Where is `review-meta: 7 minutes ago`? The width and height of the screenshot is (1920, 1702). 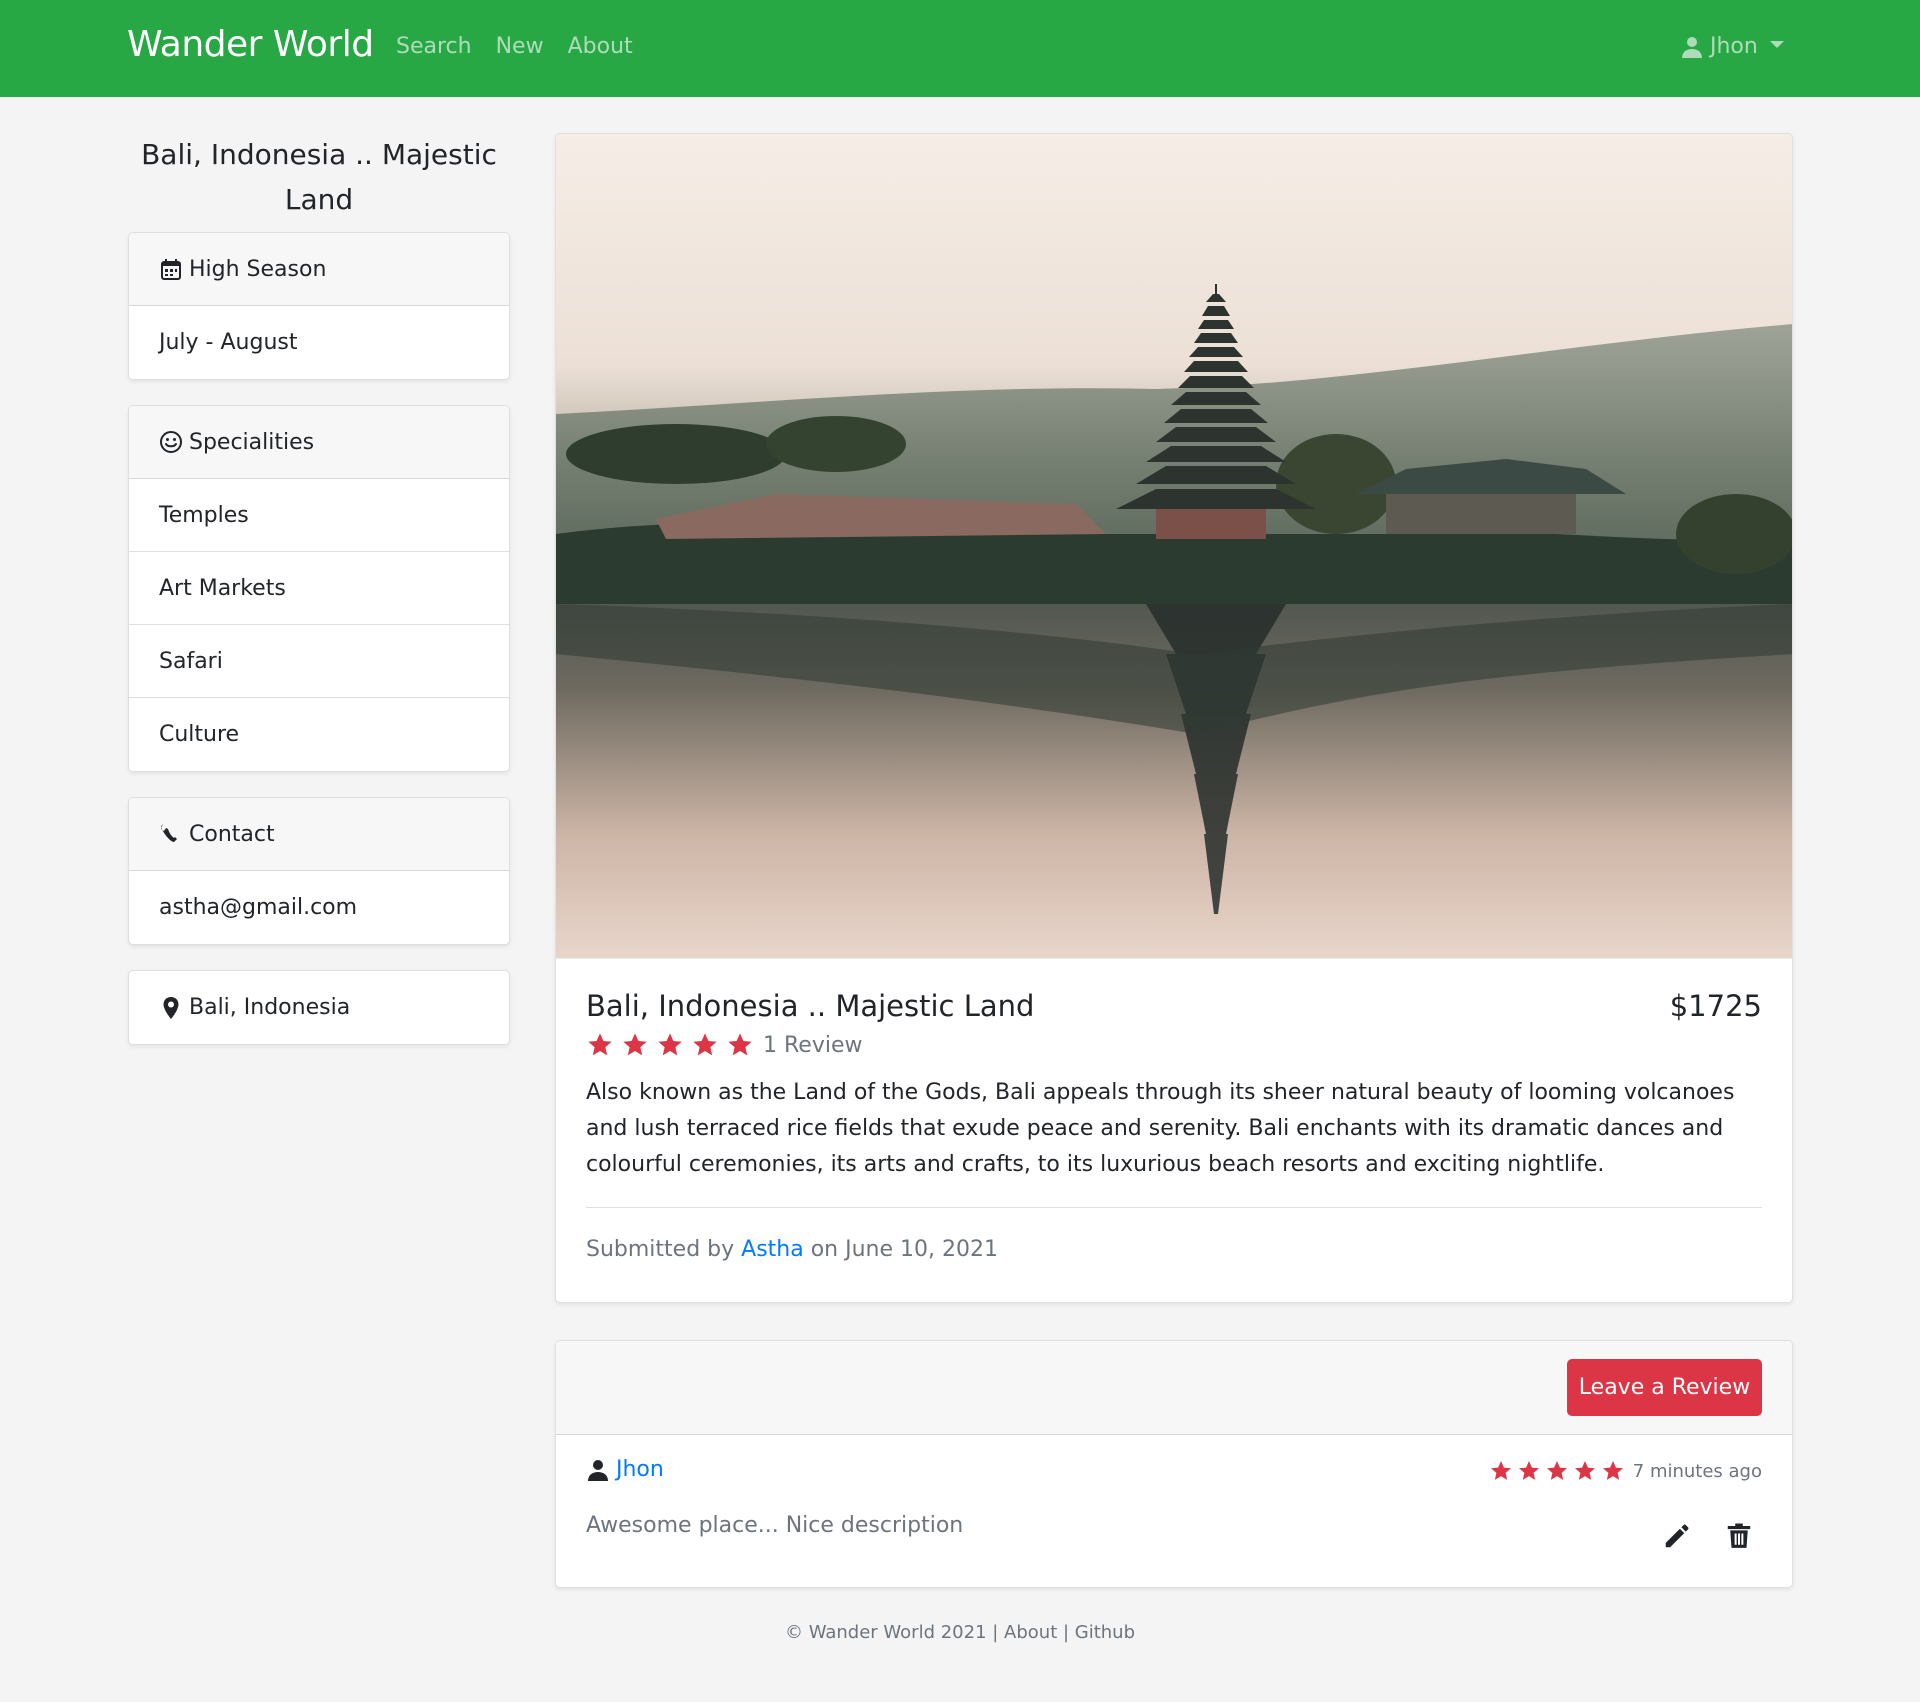 review-meta: 7 minutes ago is located at coordinates (1625, 1471).